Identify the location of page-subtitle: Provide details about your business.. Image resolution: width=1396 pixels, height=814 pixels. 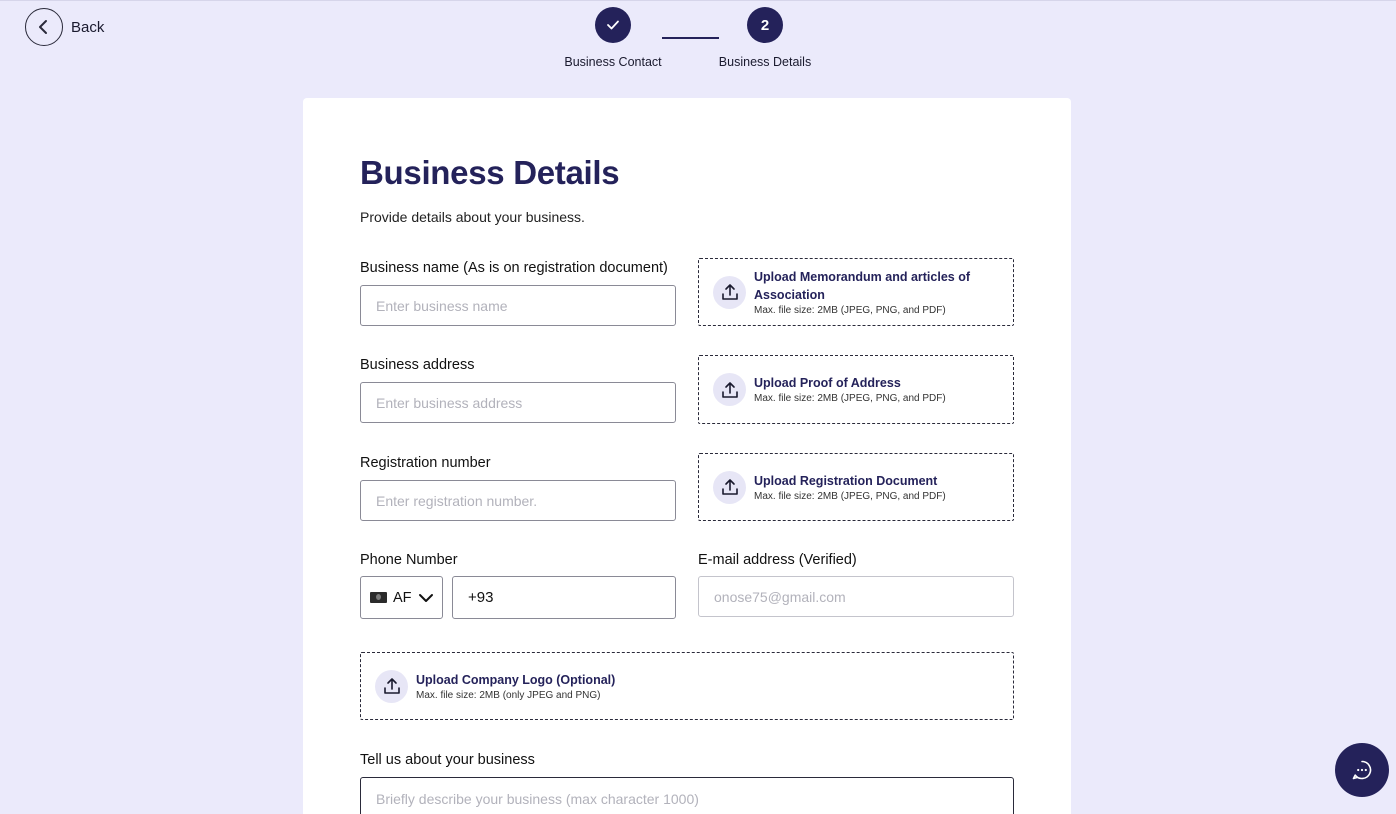
(472, 217).